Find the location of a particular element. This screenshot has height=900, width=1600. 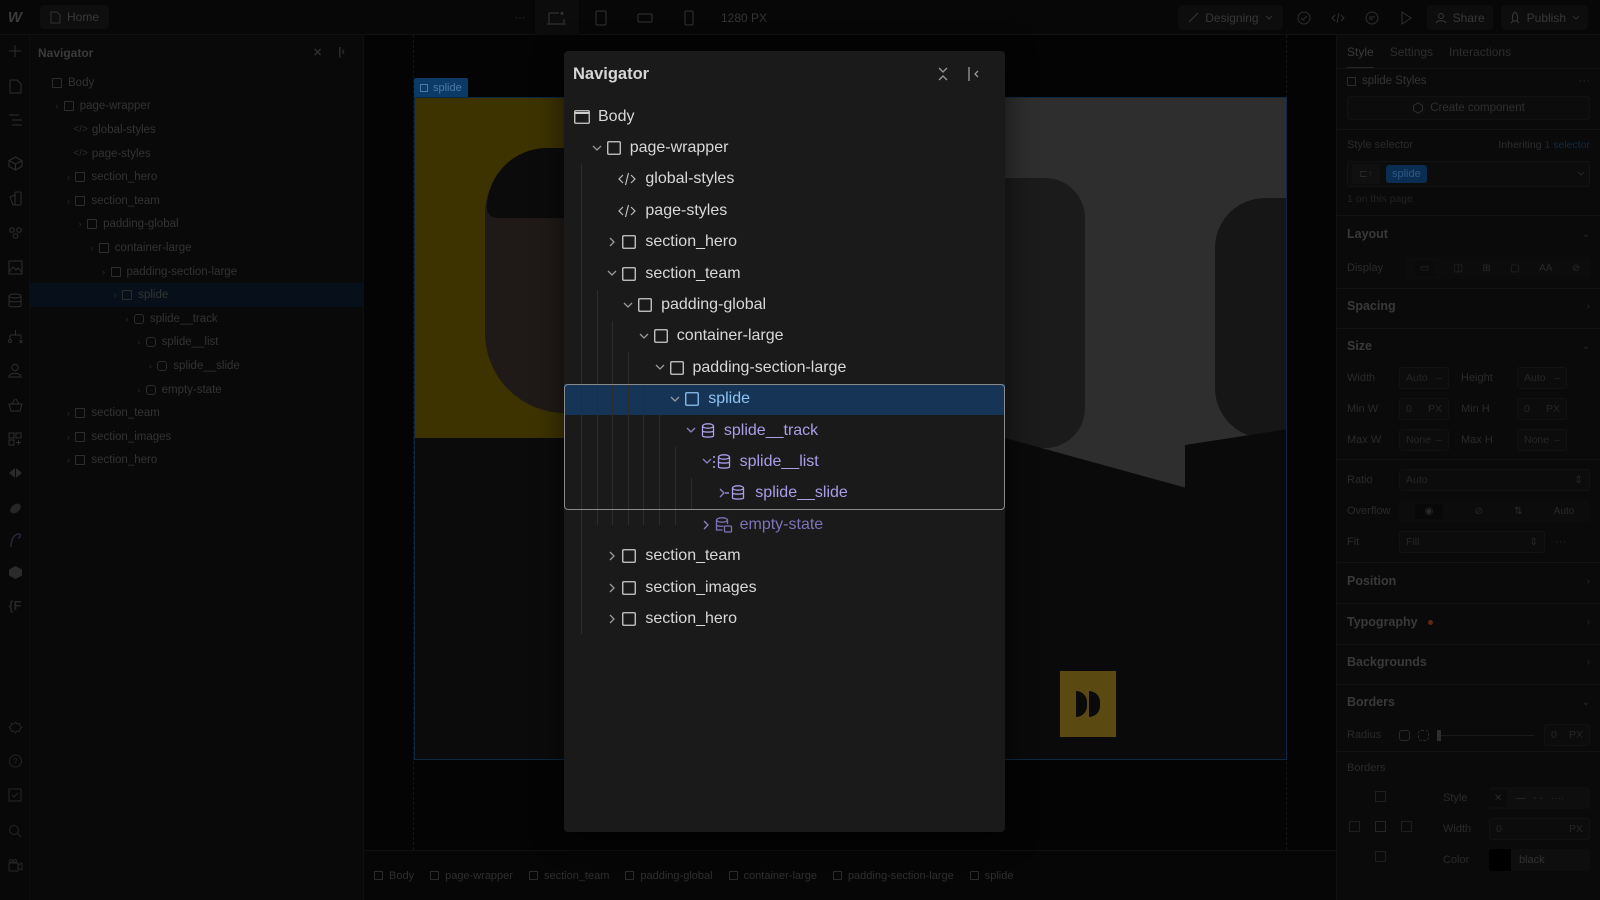

overflow-visible-icon: ◉ is located at coordinates (1429, 511).